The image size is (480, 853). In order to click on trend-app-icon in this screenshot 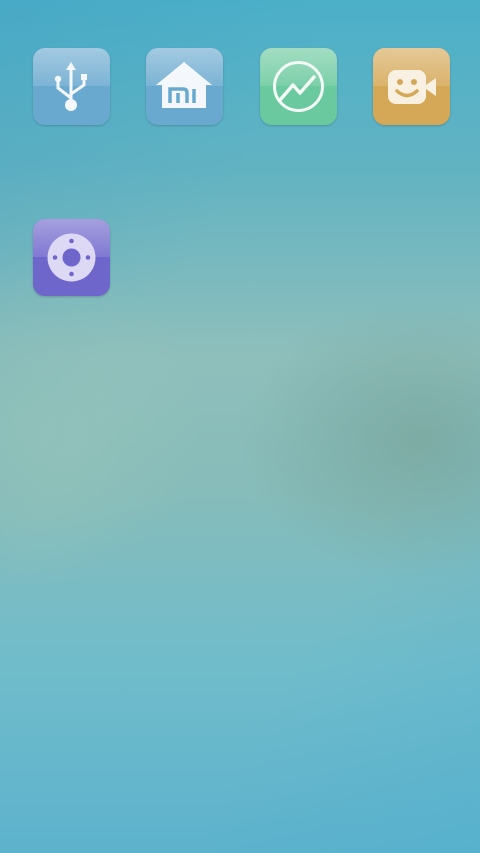, I will do `click(298, 86)`.